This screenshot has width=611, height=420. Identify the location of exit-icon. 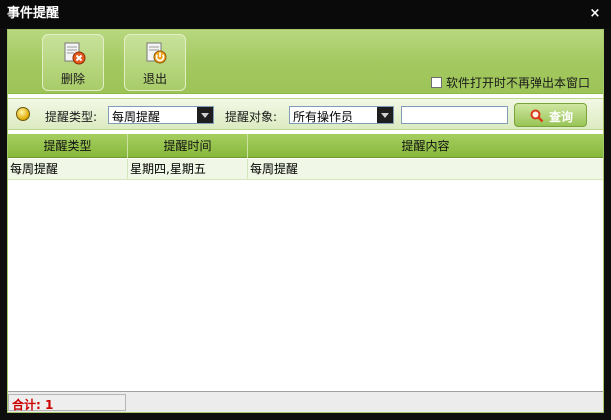
(156, 53).